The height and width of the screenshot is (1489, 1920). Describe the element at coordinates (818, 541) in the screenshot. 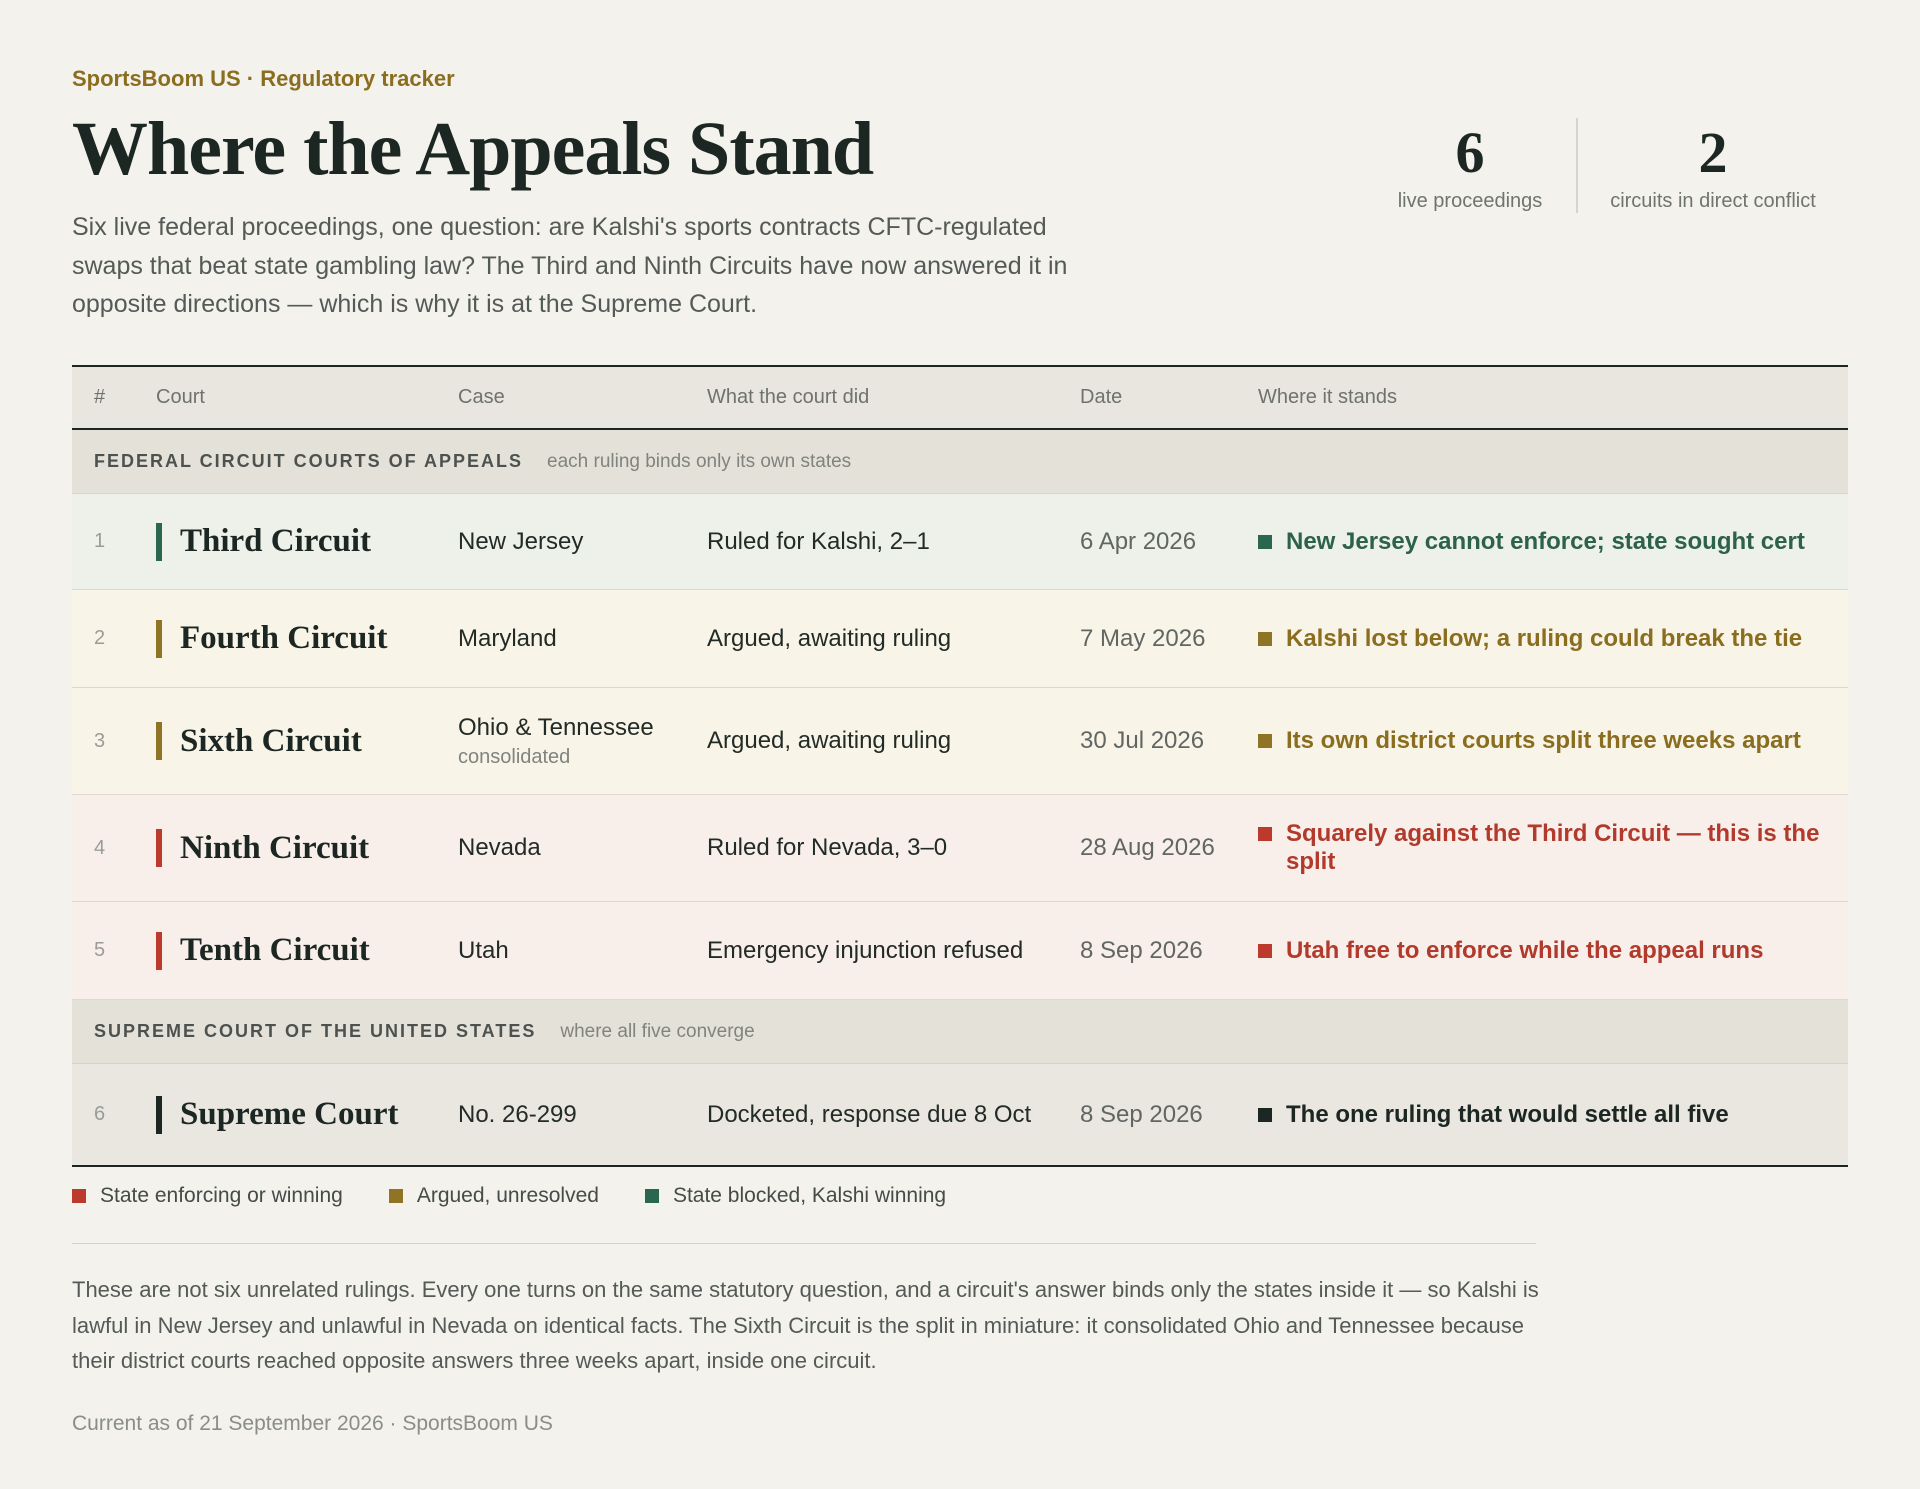

I see `court-action: Ruled for Kalshi, 2–1` at that location.